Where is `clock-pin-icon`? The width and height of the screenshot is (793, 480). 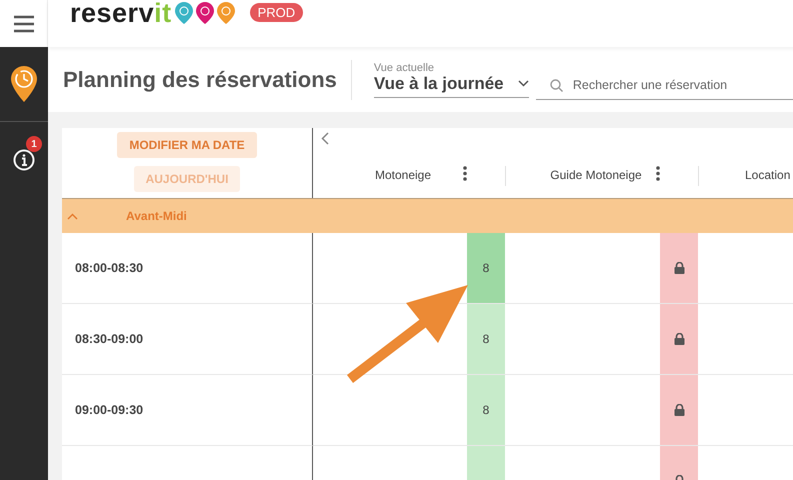
clock-pin-icon is located at coordinates (24, 84).